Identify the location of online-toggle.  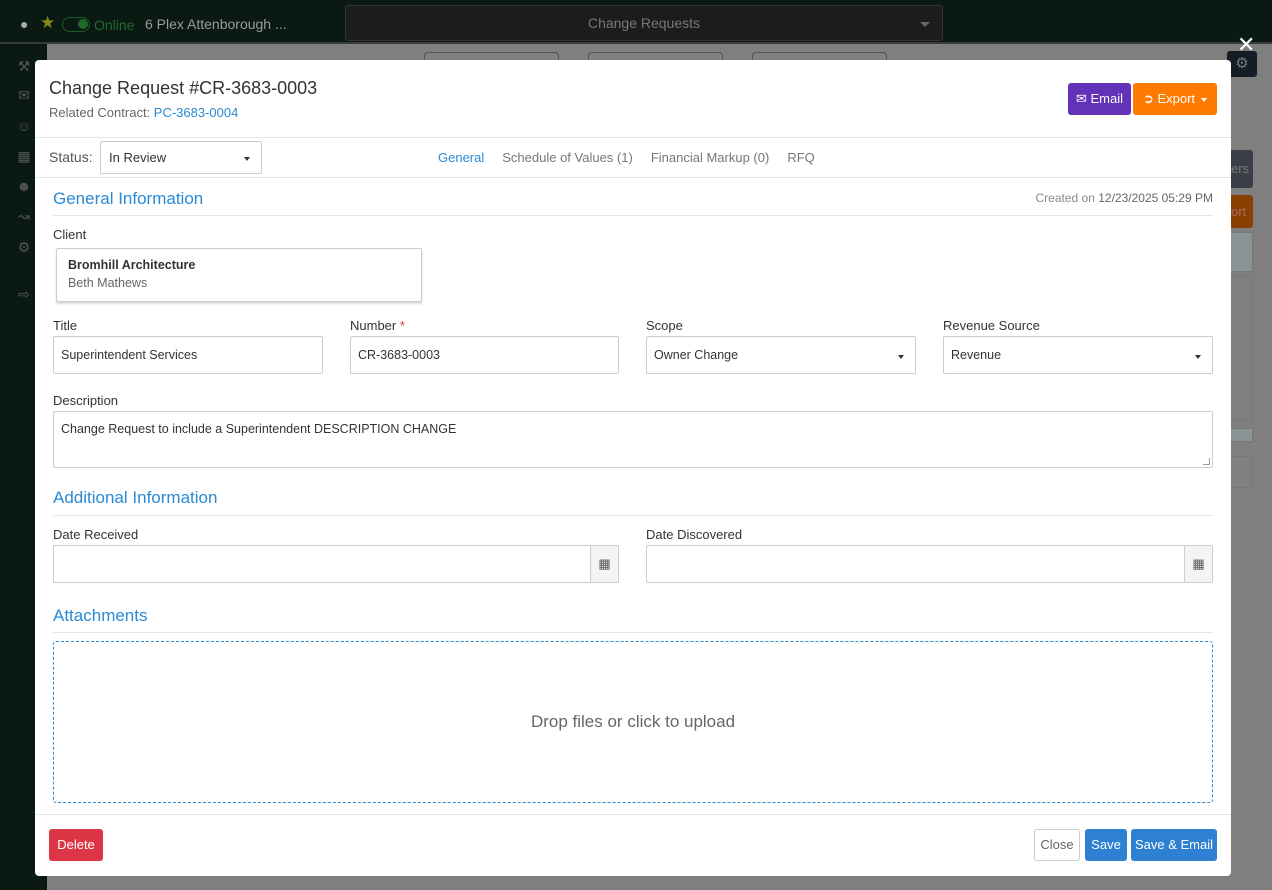
(76, 24).